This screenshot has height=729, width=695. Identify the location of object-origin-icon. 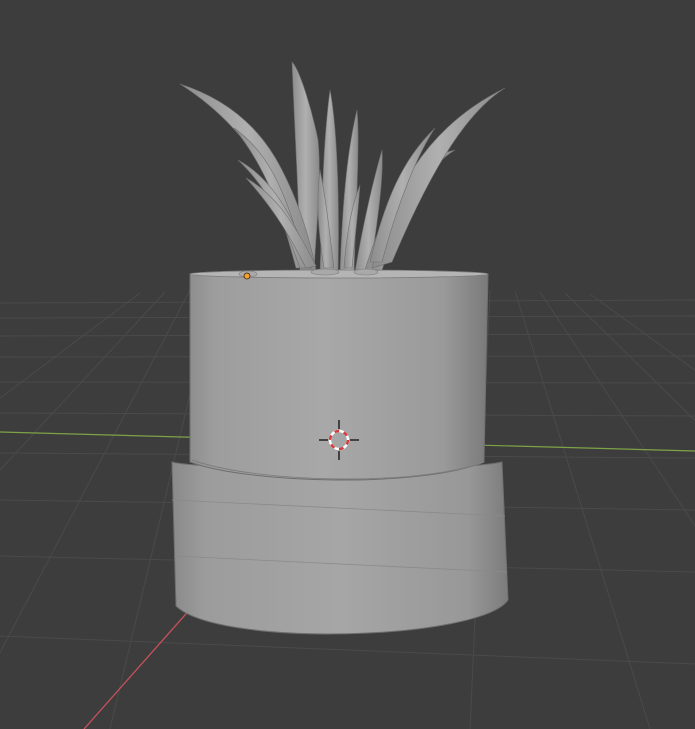
(247, 276).